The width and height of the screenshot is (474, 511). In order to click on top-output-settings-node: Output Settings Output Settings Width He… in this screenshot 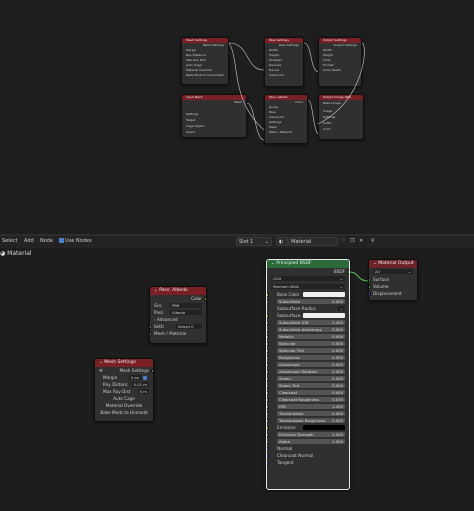, I will do `click(340, 62)`.